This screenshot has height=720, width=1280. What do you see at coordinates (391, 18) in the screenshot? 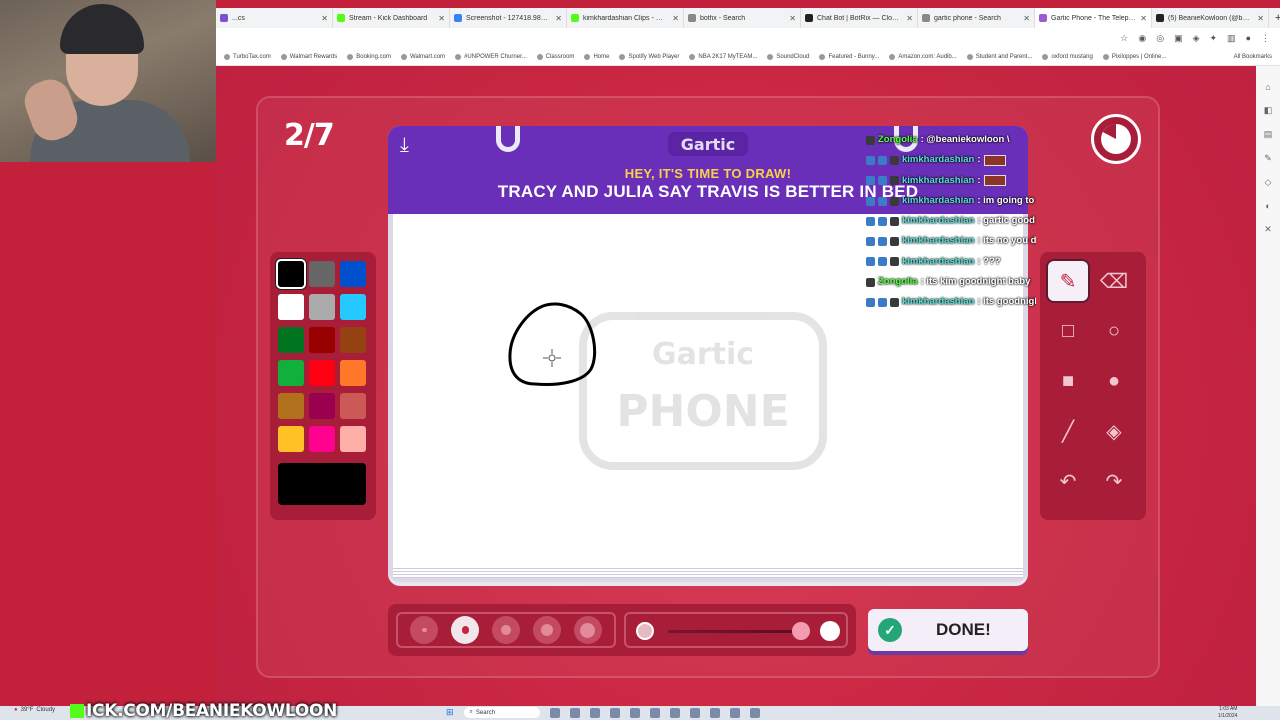
I see `browser-tab: Stream - Kick Dashboard ✕` at bounding box center [391, 18].